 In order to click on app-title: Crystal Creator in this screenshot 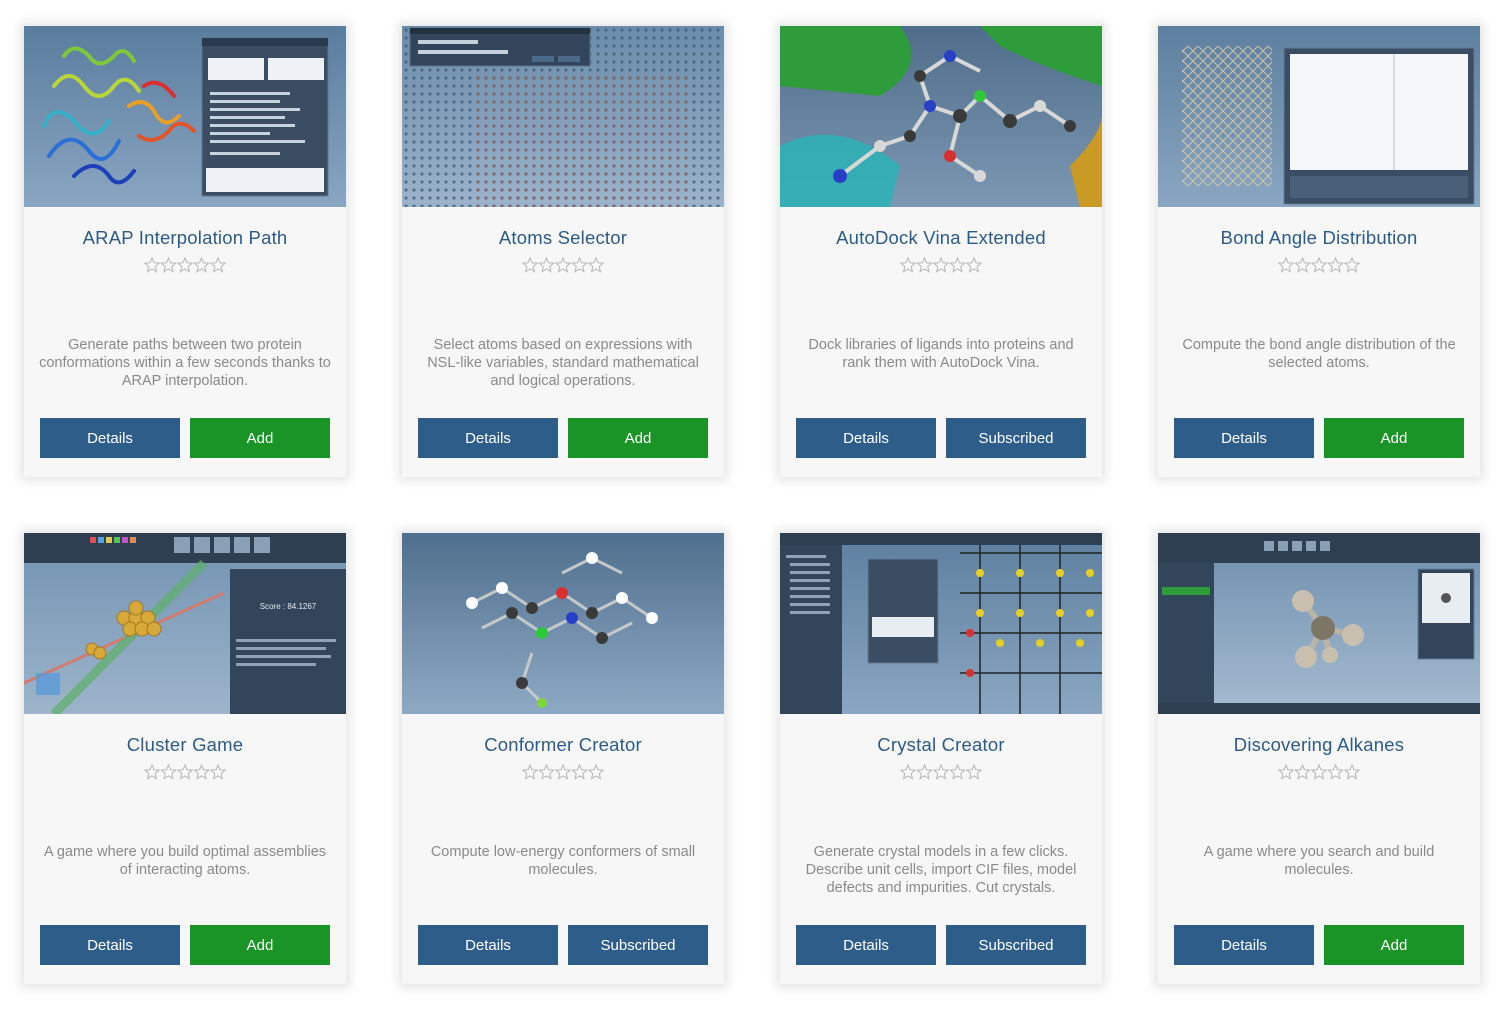, I will do `click(941, 745)`.